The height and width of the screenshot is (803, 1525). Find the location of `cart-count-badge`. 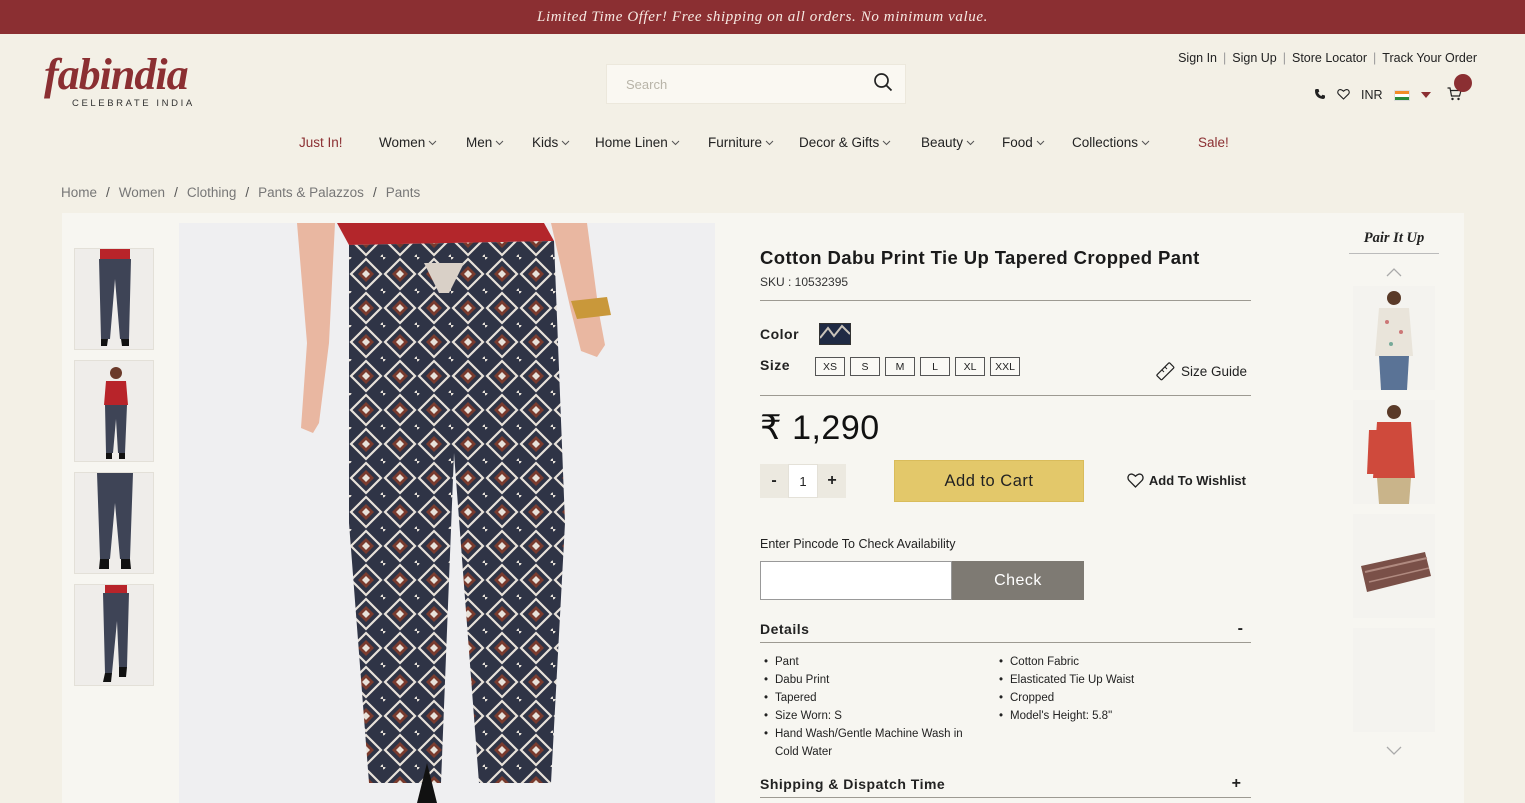

cart-count-badge is located at coordinates (1463, 83).